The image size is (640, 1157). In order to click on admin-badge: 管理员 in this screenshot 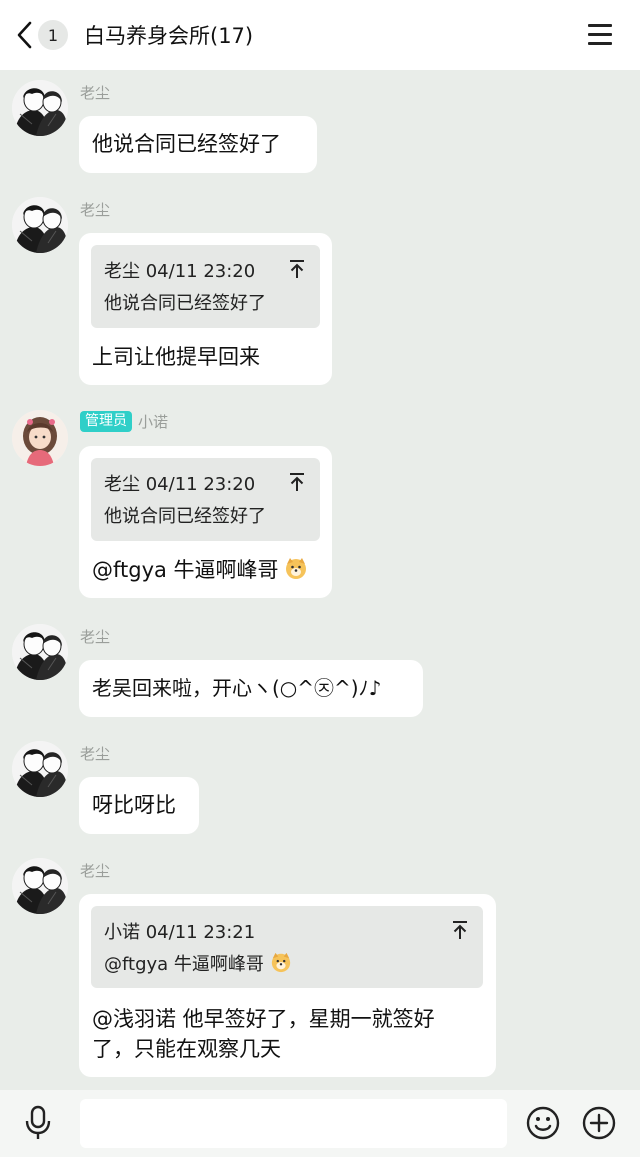, I will do `click(106, 421)`.